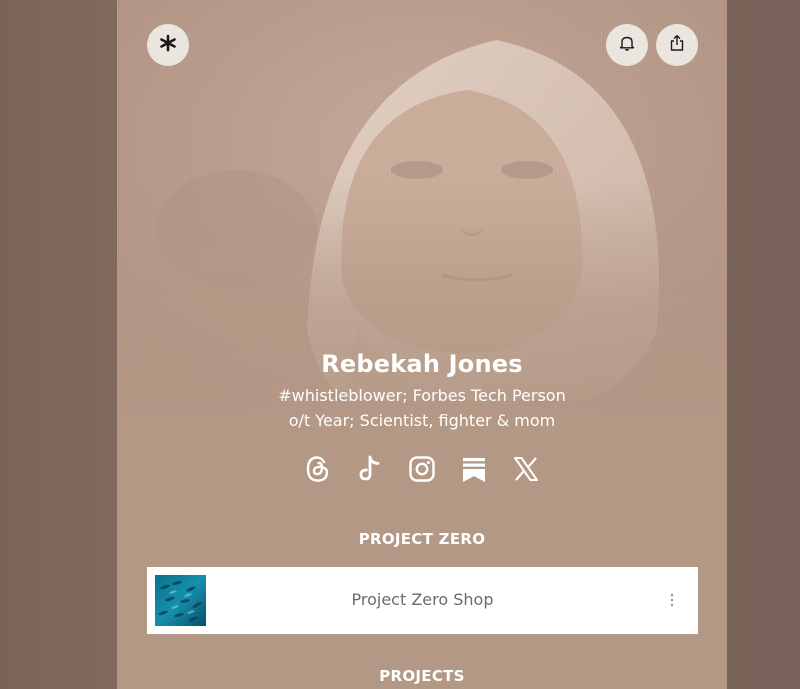 The width and height of the screenshot is (800, 689). What do you see at coordinates (422, 539) in the screenshot?
I see `section-title-project-zero: PROJECT ZERO` at bounding box center [422, 539].